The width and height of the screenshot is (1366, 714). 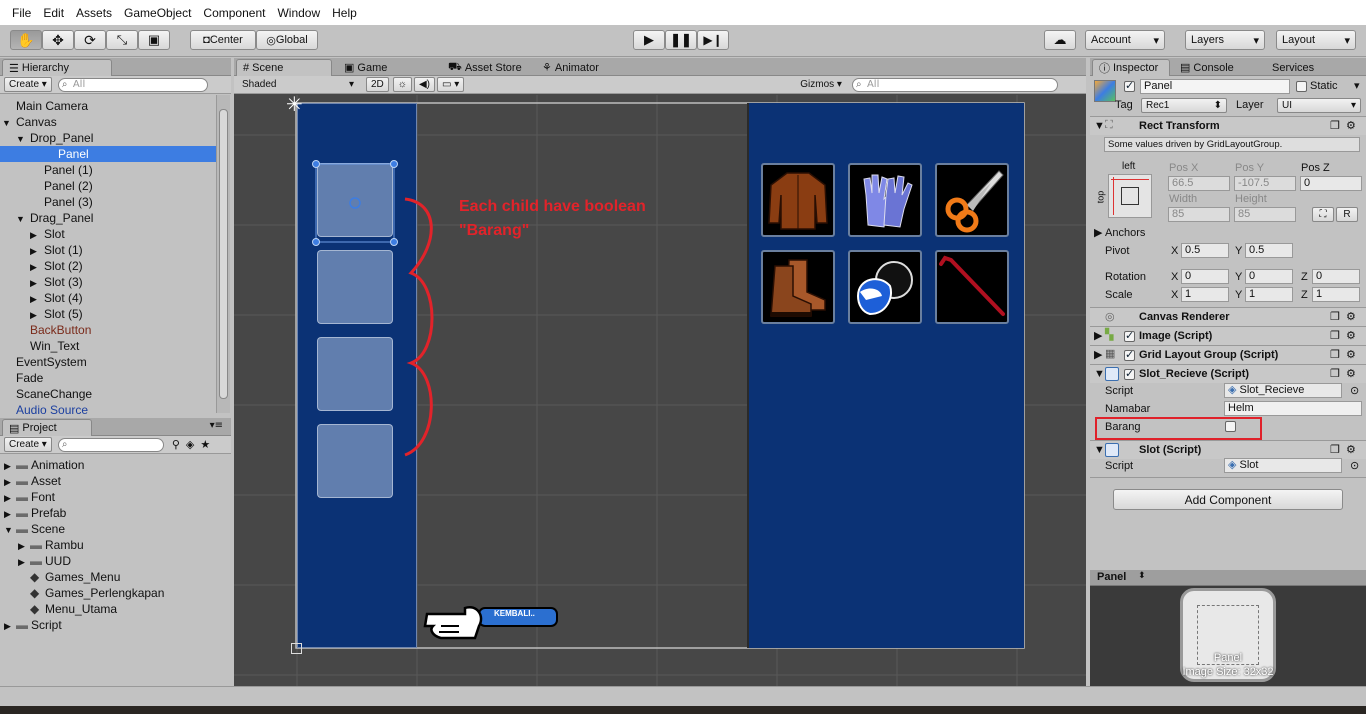 I want to click on menu-help: Help, so click(x=344, y=13).